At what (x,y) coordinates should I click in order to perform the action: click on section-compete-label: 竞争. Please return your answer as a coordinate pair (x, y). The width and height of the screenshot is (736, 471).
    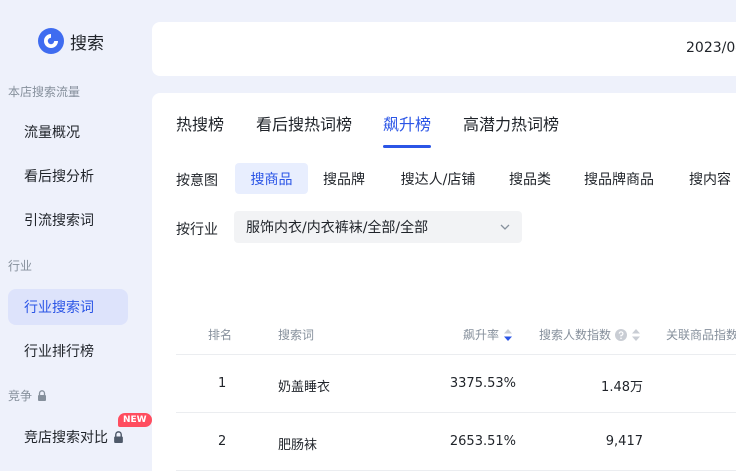
    Looking at the image, I should click on (20, 396).